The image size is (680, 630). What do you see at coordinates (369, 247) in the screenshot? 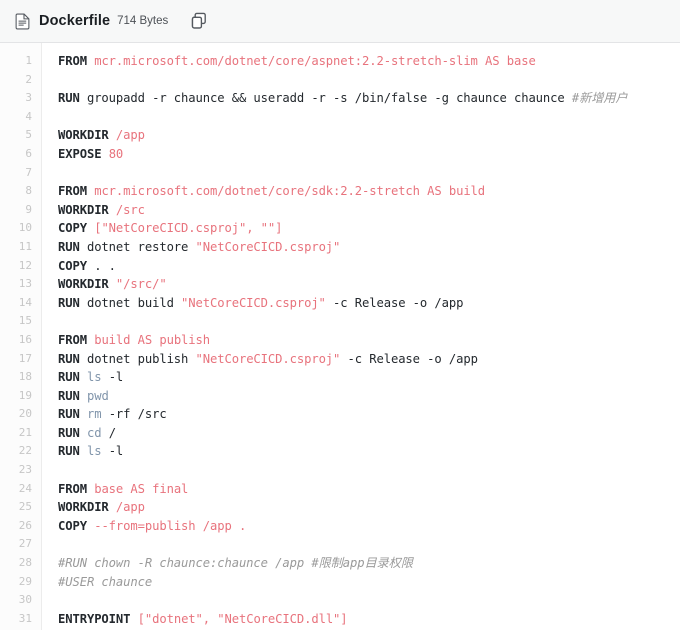
I see `code-line: RUN dotnet restore "NetCoreCICD.csproj"` at bounding box center [369, 247].